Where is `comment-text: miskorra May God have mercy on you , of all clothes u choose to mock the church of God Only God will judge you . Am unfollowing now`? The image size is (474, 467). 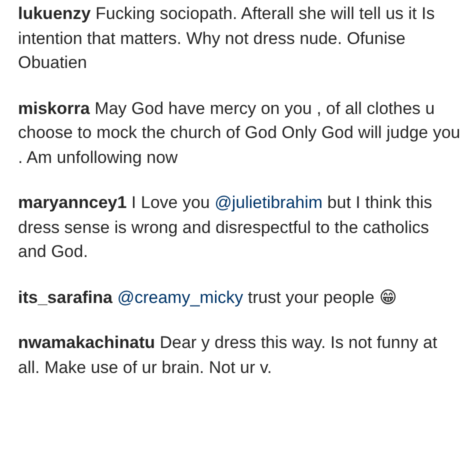 comment-text: miskorra May God have mercy on you , of all clothes u choose to mock the church of God Only God will judge you . Am unfollowing now is located at coordinates (240, 133).